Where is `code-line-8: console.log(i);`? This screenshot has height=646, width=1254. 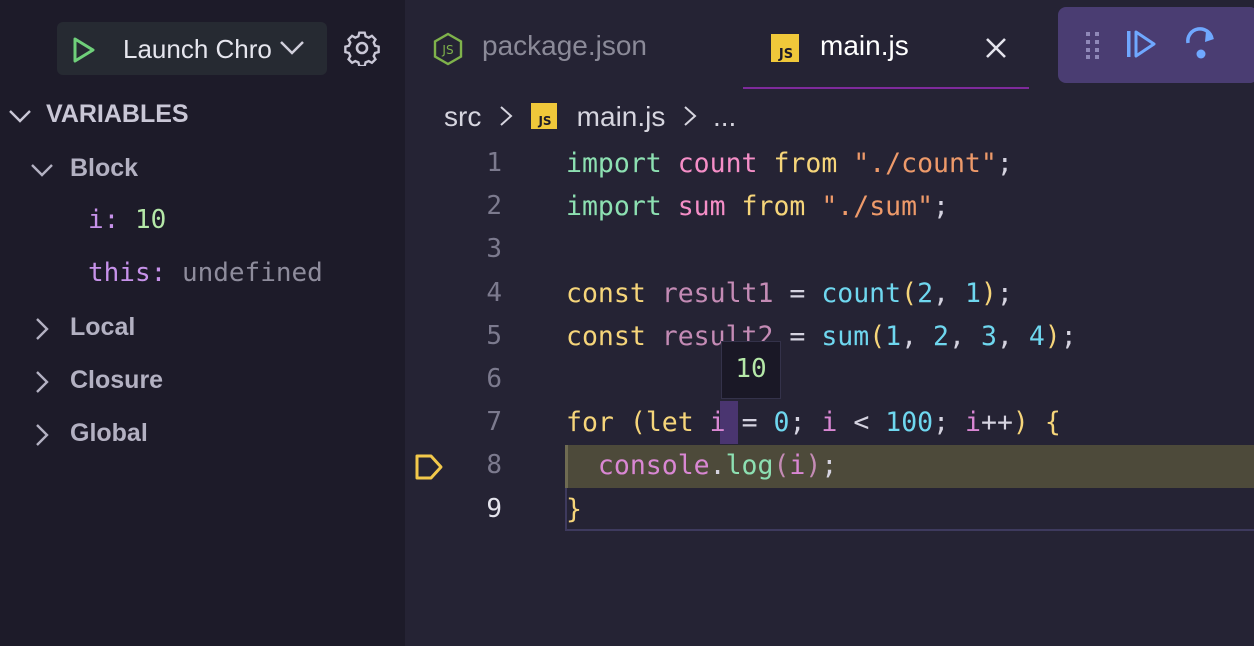 code-line-8: console.log(i); is located at coordinates (701, 465).